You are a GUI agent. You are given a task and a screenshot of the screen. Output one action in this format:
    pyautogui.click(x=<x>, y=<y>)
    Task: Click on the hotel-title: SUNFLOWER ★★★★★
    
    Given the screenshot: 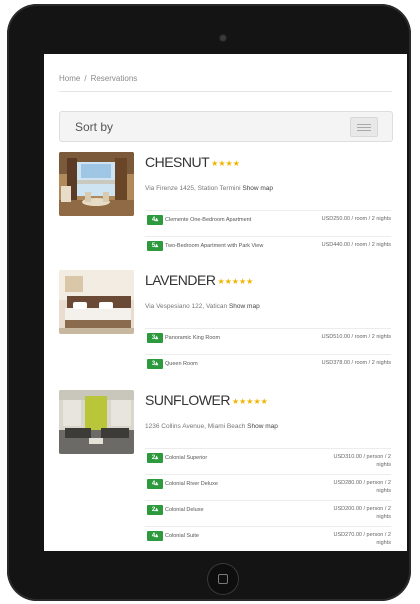 What is the action you would take?
    pyautogui.click(x=206, y=401)
    